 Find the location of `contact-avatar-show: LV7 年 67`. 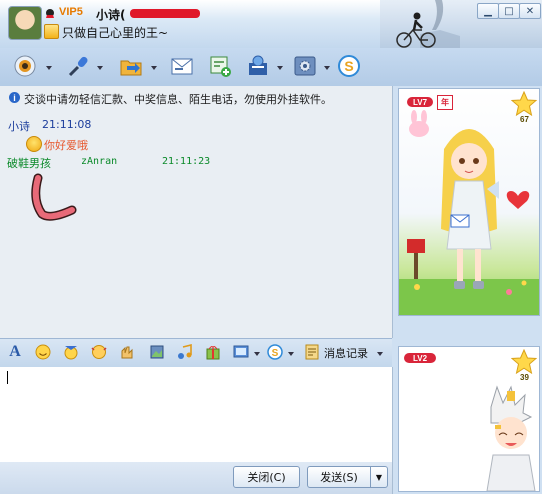

contact-avatar-show: LV7 年 67 is located at coordinates (469, 202).